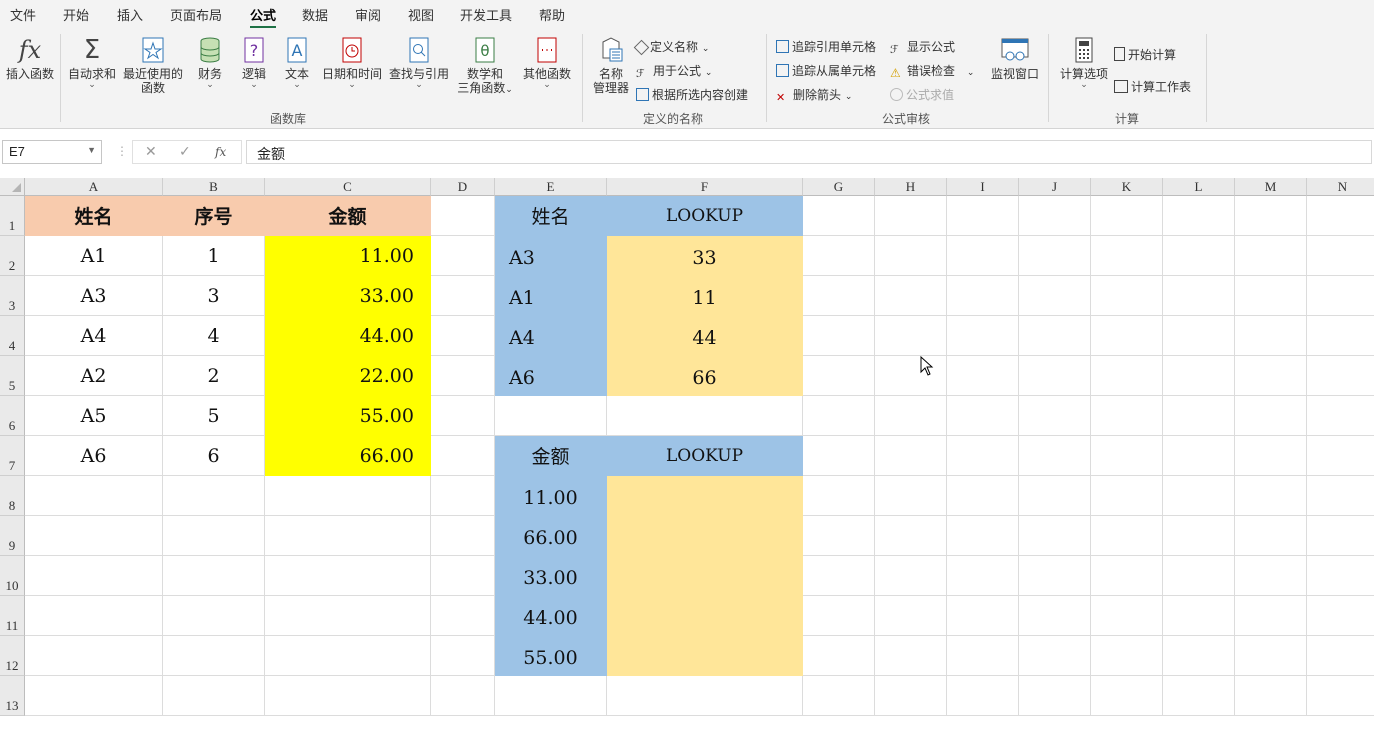 The height and width of the screenshot is (739, 1374). What do you see at coordinates (348, 416) in the screenshot?
I see `table1-amount-cell: 55.00` at bounding box center [348, 416].